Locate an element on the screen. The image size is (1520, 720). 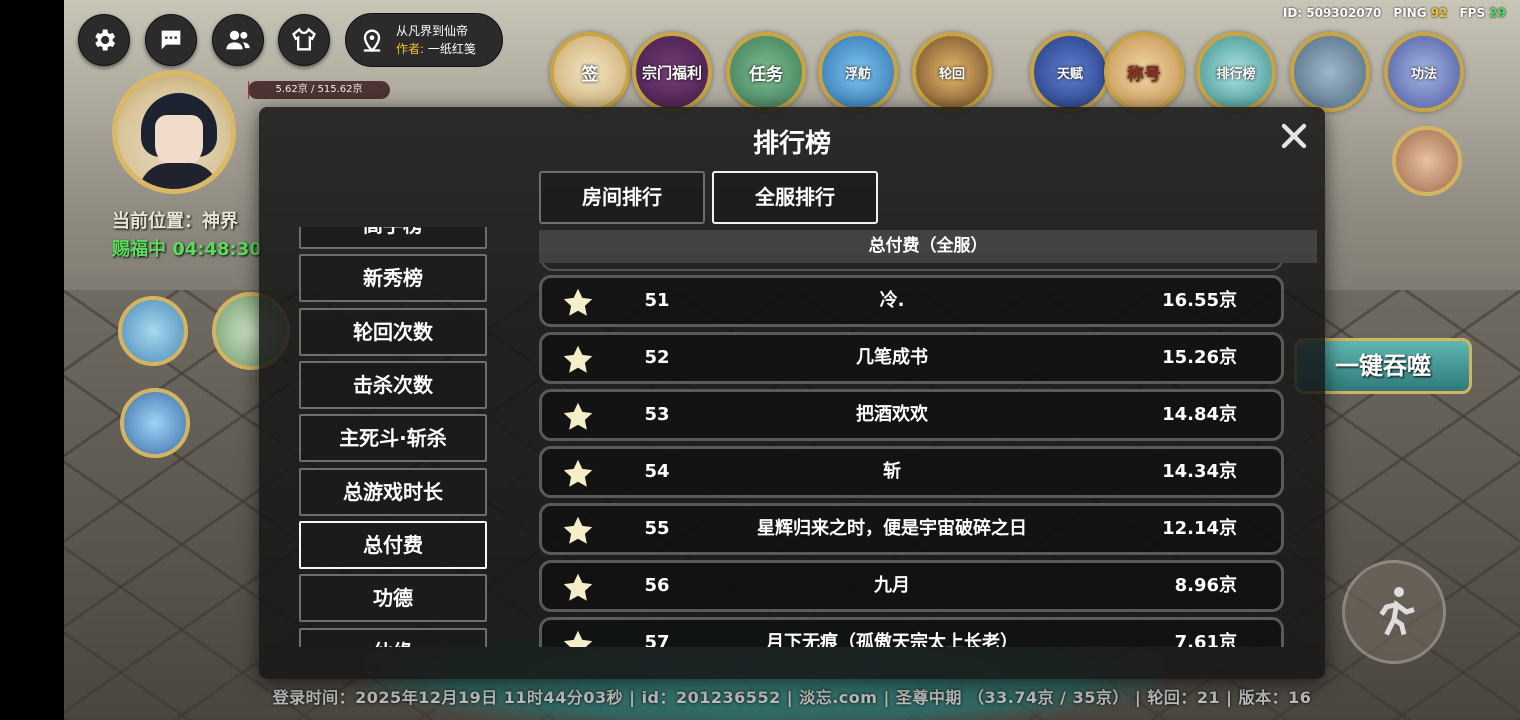
friends-icon is located at coordinates (238, 40).